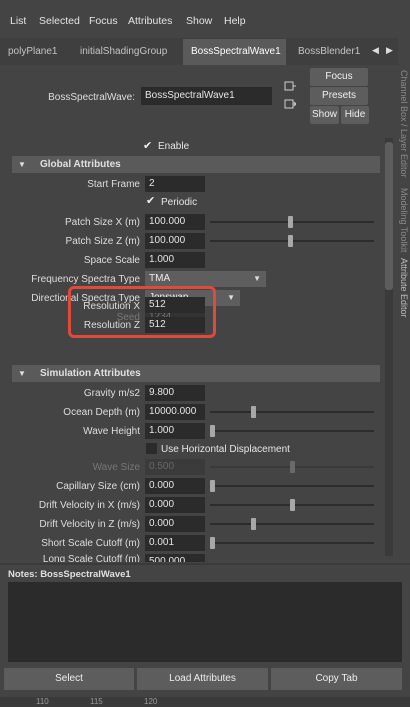  Describe the element at coordinates (290, 86) in the screenshot. I see `input-connections-icon` at that location.